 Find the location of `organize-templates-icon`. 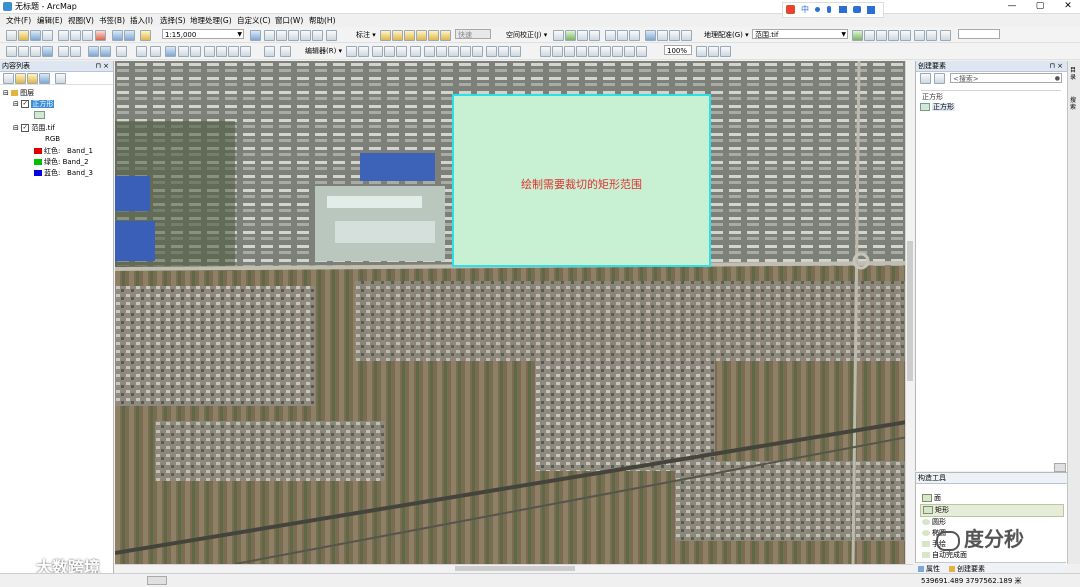

organize-templates-icon is located at coordinates (925, 78).